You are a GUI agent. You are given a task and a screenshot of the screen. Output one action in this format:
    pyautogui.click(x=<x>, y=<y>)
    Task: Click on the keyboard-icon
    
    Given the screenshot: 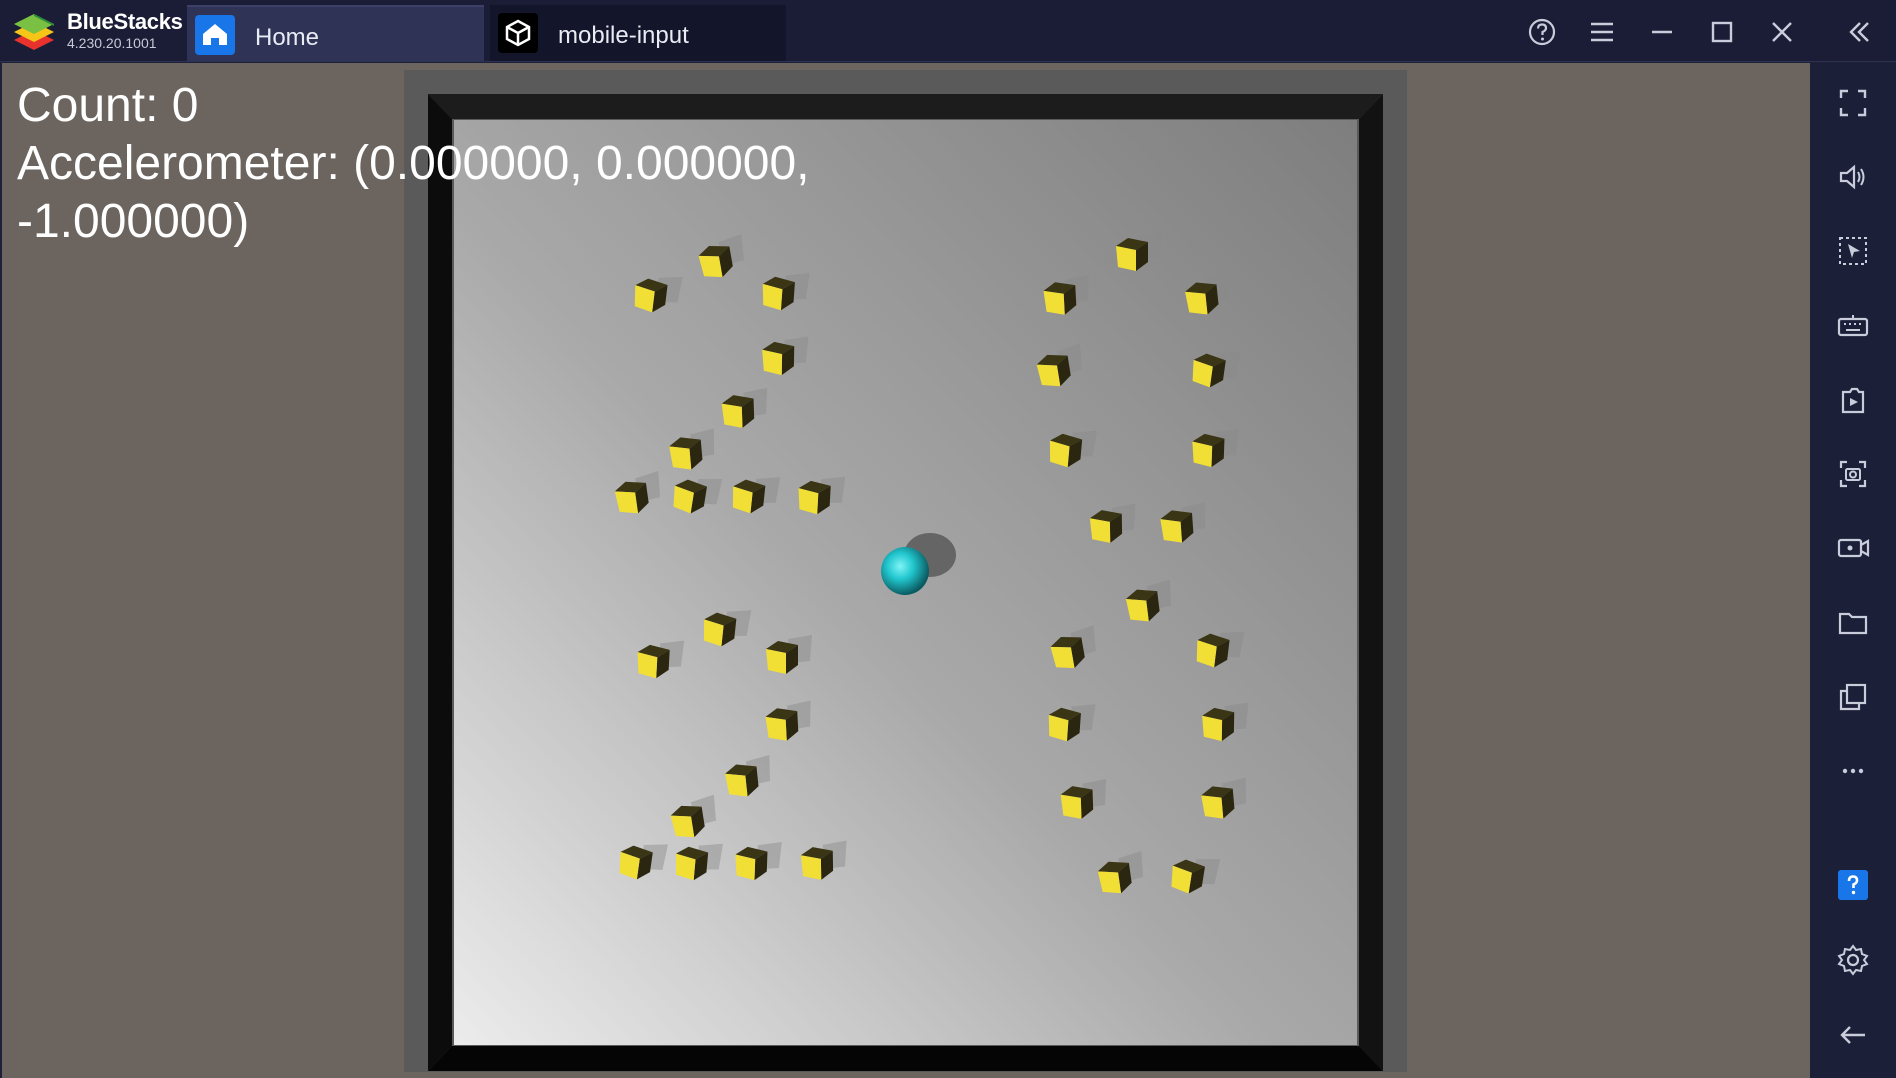 What is the action you would take?
    pyautogui.click(x=1853, y=326)
    